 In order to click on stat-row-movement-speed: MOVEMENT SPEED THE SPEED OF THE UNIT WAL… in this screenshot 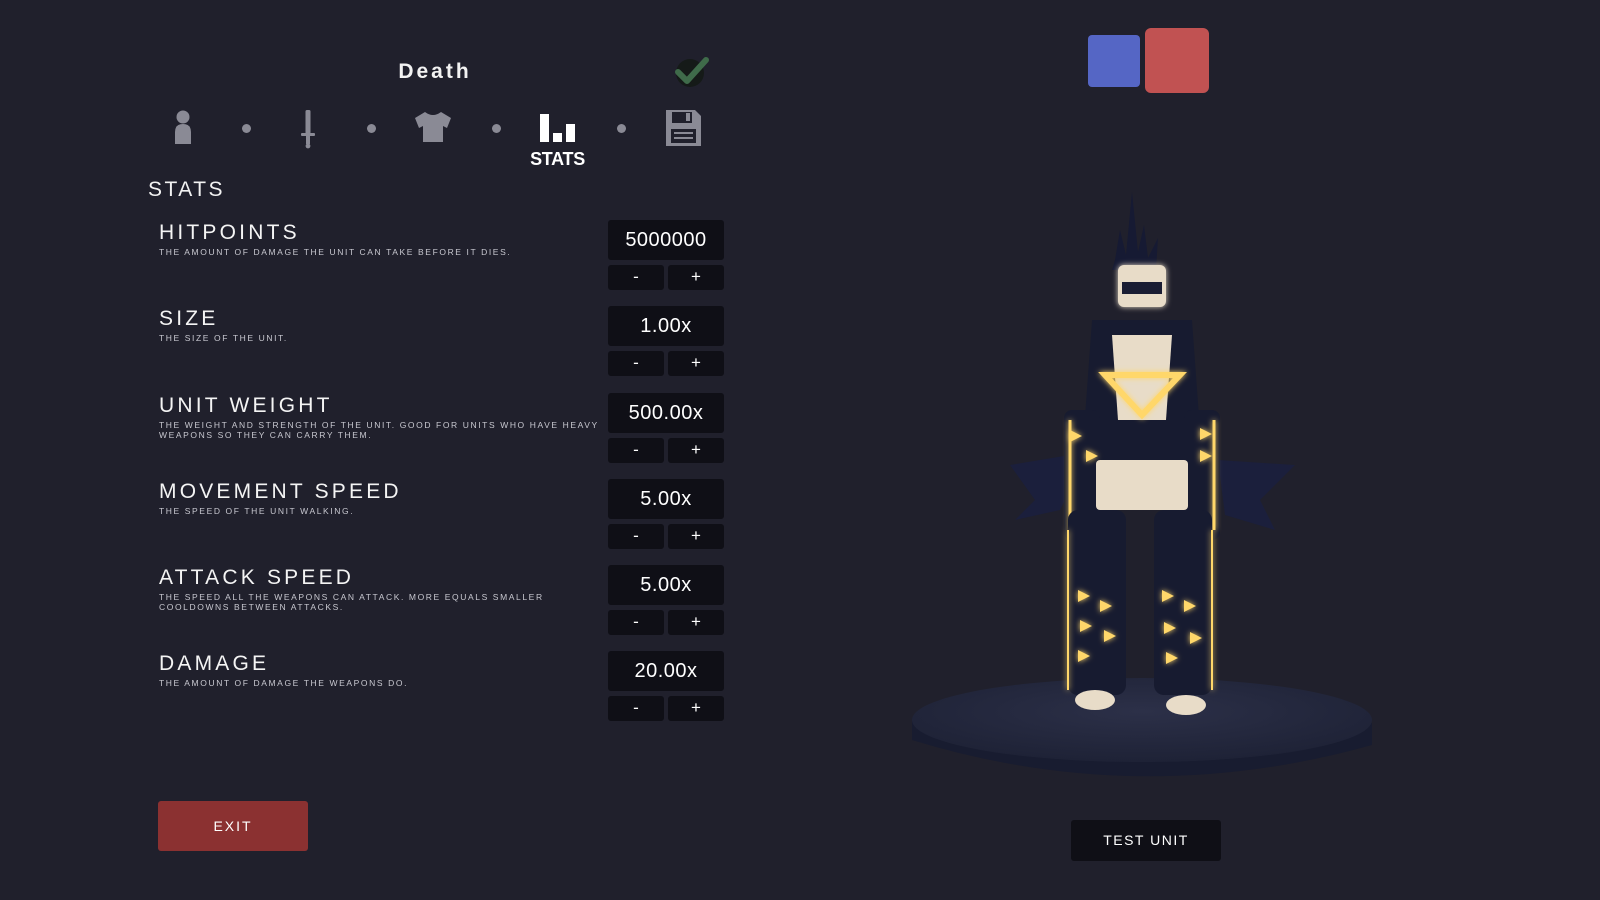, I will do `click(370, 524)`.